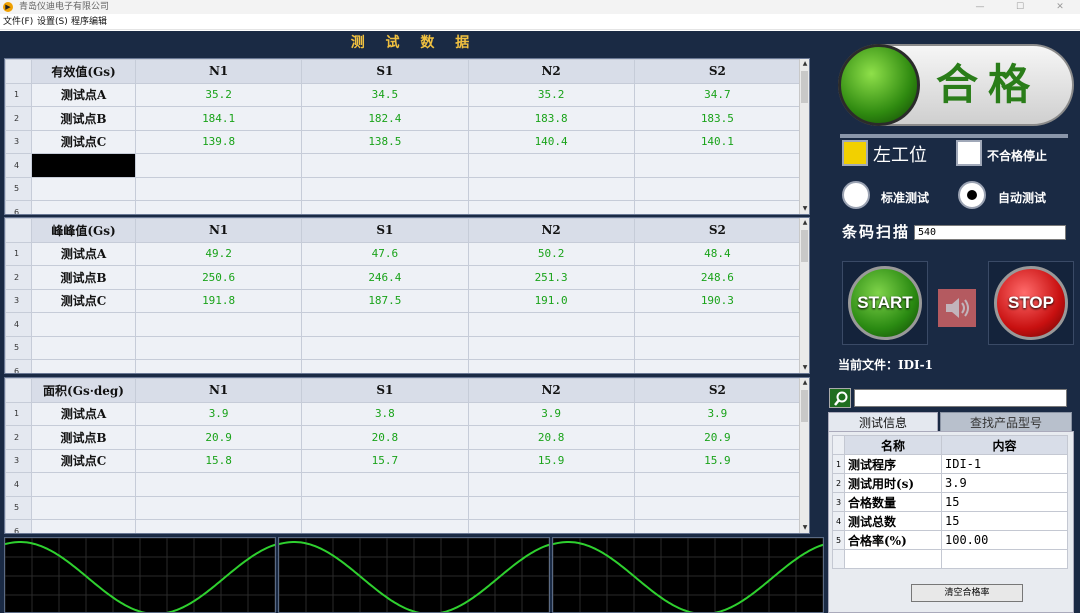 The image size is (1080, 613). Describe the element at coordinates (980, 7) in the screenshot. I see `minimize-button: —` at that location.